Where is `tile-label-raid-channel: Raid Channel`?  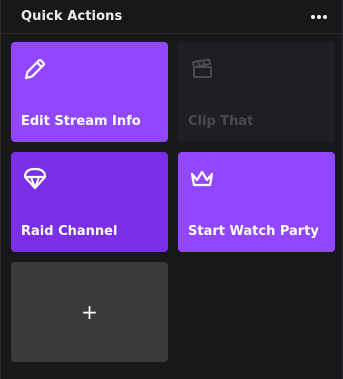
tile-label-raid-channel: Raid Channel is located at coordinates (69, 231).